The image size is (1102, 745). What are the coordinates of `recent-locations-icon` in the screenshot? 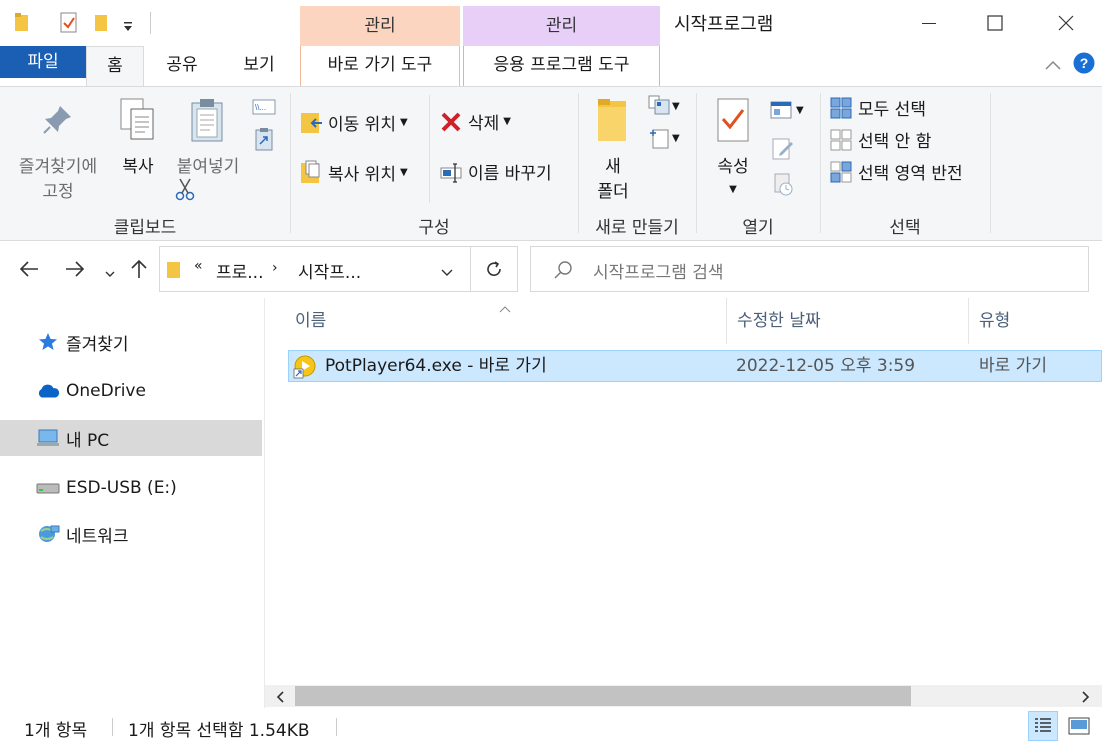 It's located at (110, 274).